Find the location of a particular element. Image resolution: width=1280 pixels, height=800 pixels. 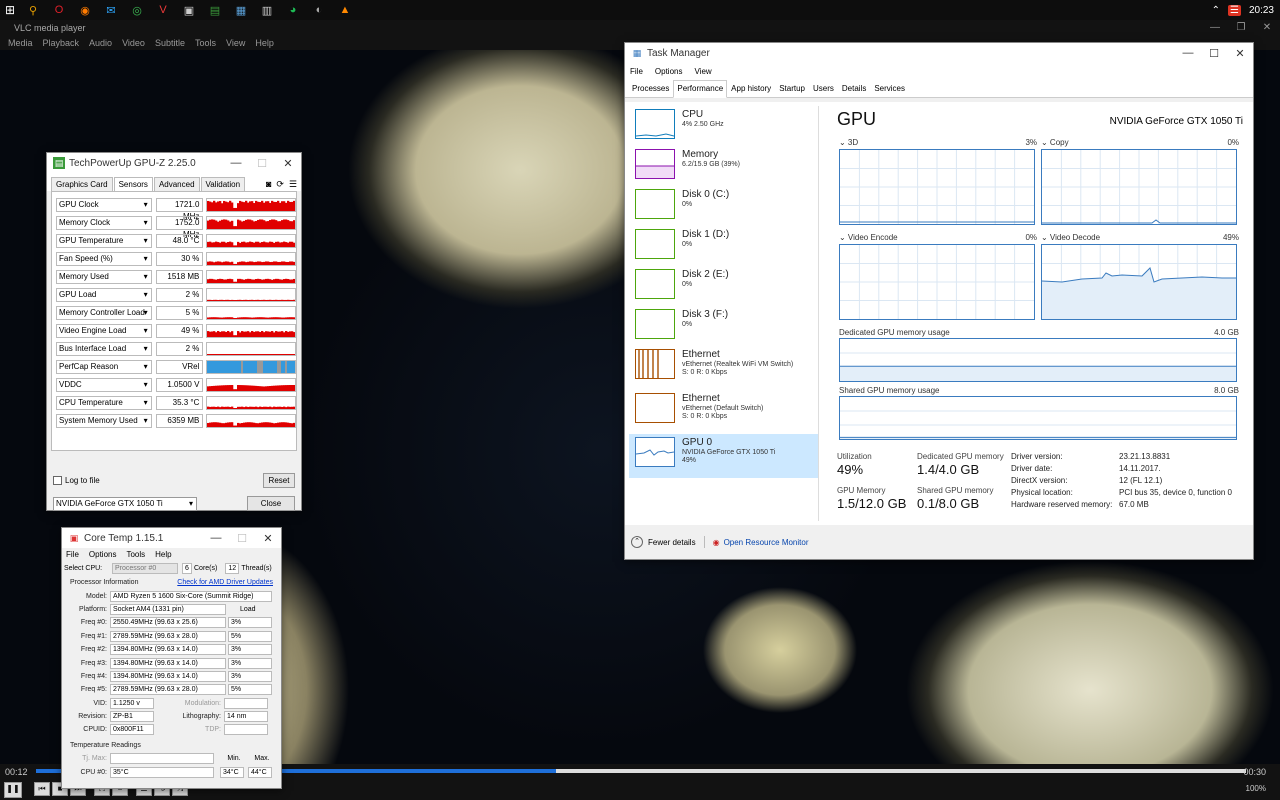

sensor-label-select: VDDC is located at coordinates (104, 385).